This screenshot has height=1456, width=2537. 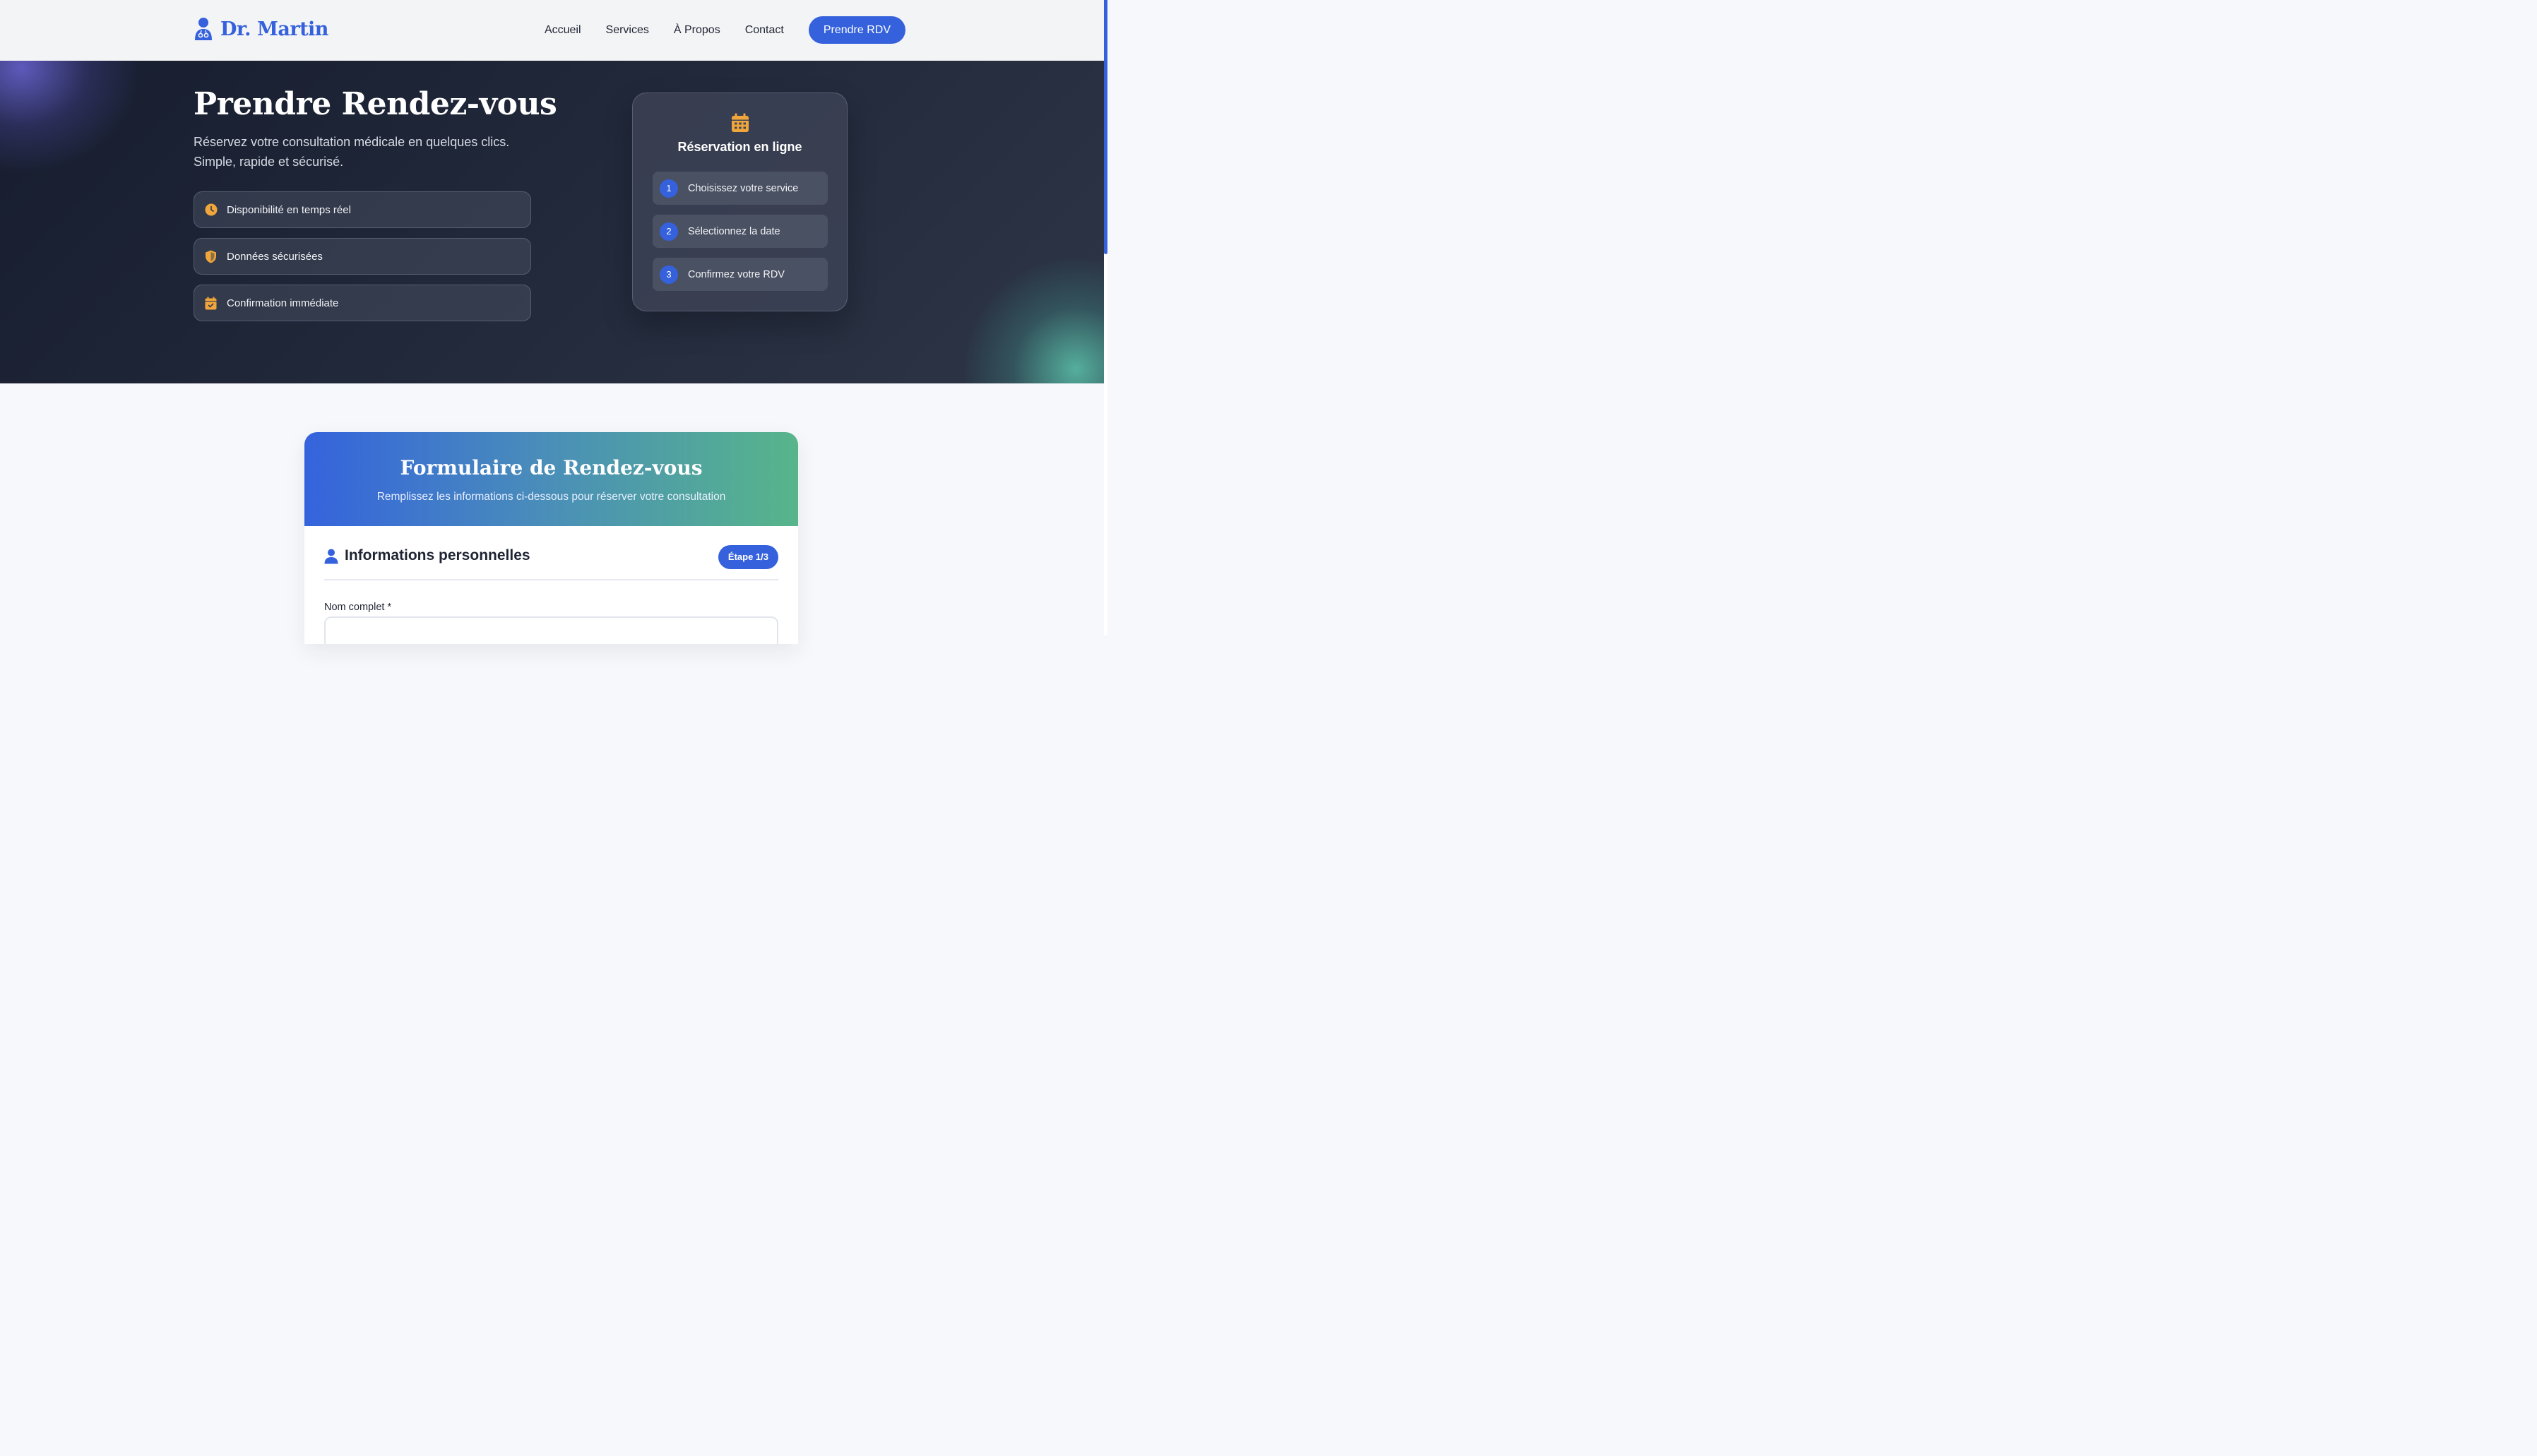 I want to click on step-label: Sélectionnez la date, so click(x=734, y=231).